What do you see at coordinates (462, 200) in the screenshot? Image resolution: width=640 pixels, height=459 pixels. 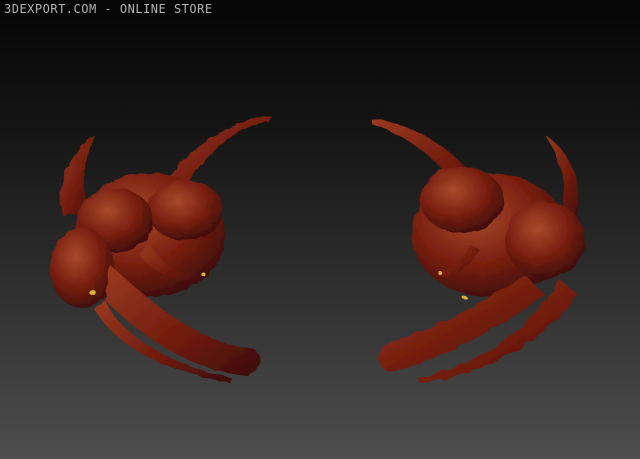 I see `right-head` at bounding box center [462, 200].